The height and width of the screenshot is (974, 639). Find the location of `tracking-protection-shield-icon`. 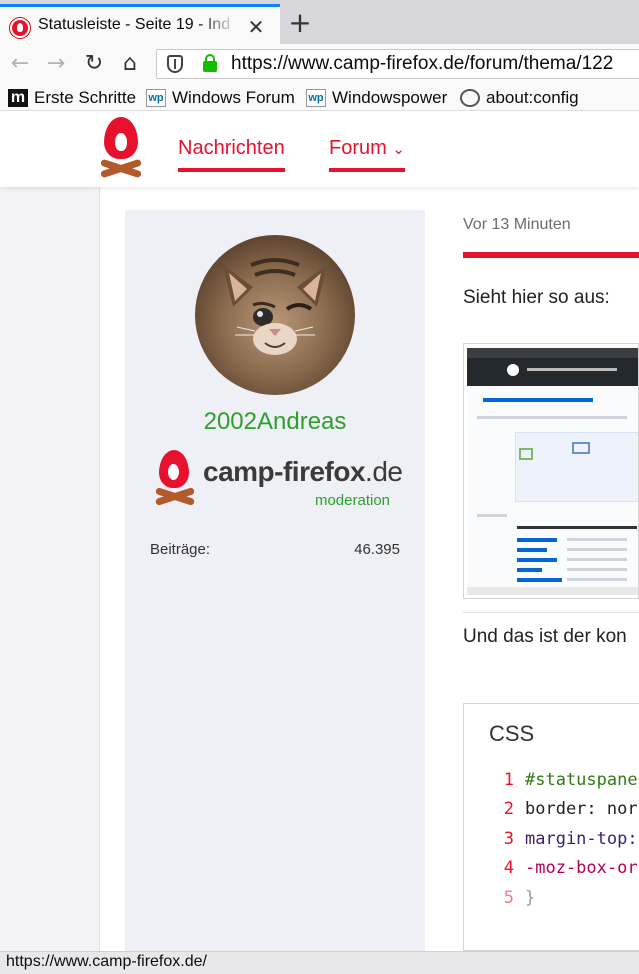

tracking-protection-shield-icon is located at coordinates (175, 64).